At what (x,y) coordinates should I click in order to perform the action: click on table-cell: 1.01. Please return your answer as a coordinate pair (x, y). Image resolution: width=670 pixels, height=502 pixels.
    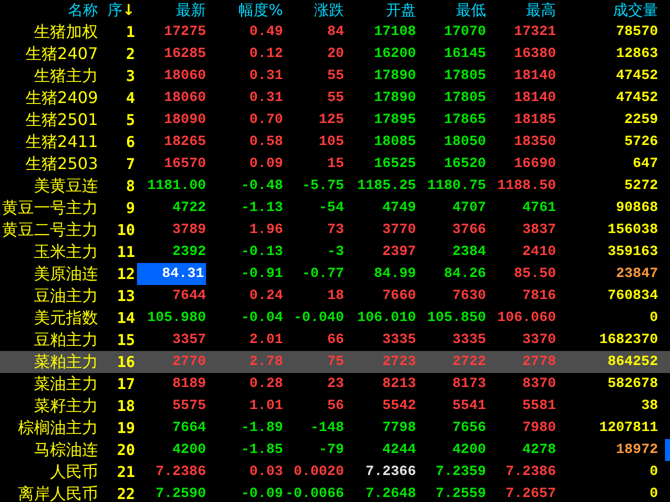
    Looking at the image, I should click on (266, 406).